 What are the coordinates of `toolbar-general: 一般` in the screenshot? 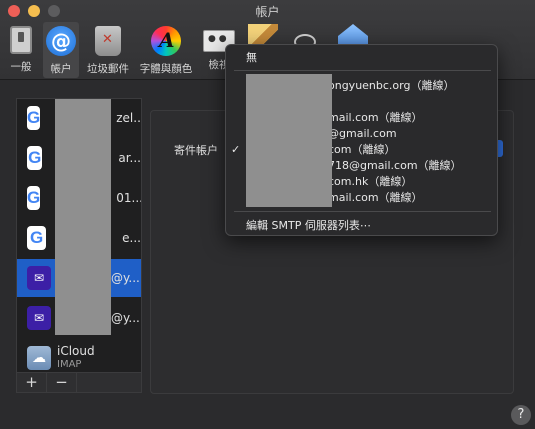 It's located at (21, 50).